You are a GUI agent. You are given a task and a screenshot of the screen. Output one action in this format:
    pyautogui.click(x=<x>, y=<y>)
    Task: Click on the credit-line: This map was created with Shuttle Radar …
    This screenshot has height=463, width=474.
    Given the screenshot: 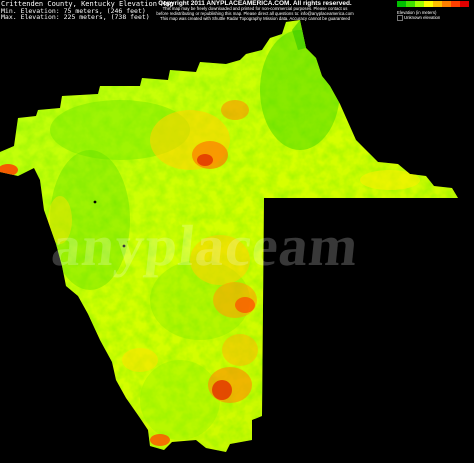 What is the action you would take?
    pyautogui.click(x=255, y=18)
    